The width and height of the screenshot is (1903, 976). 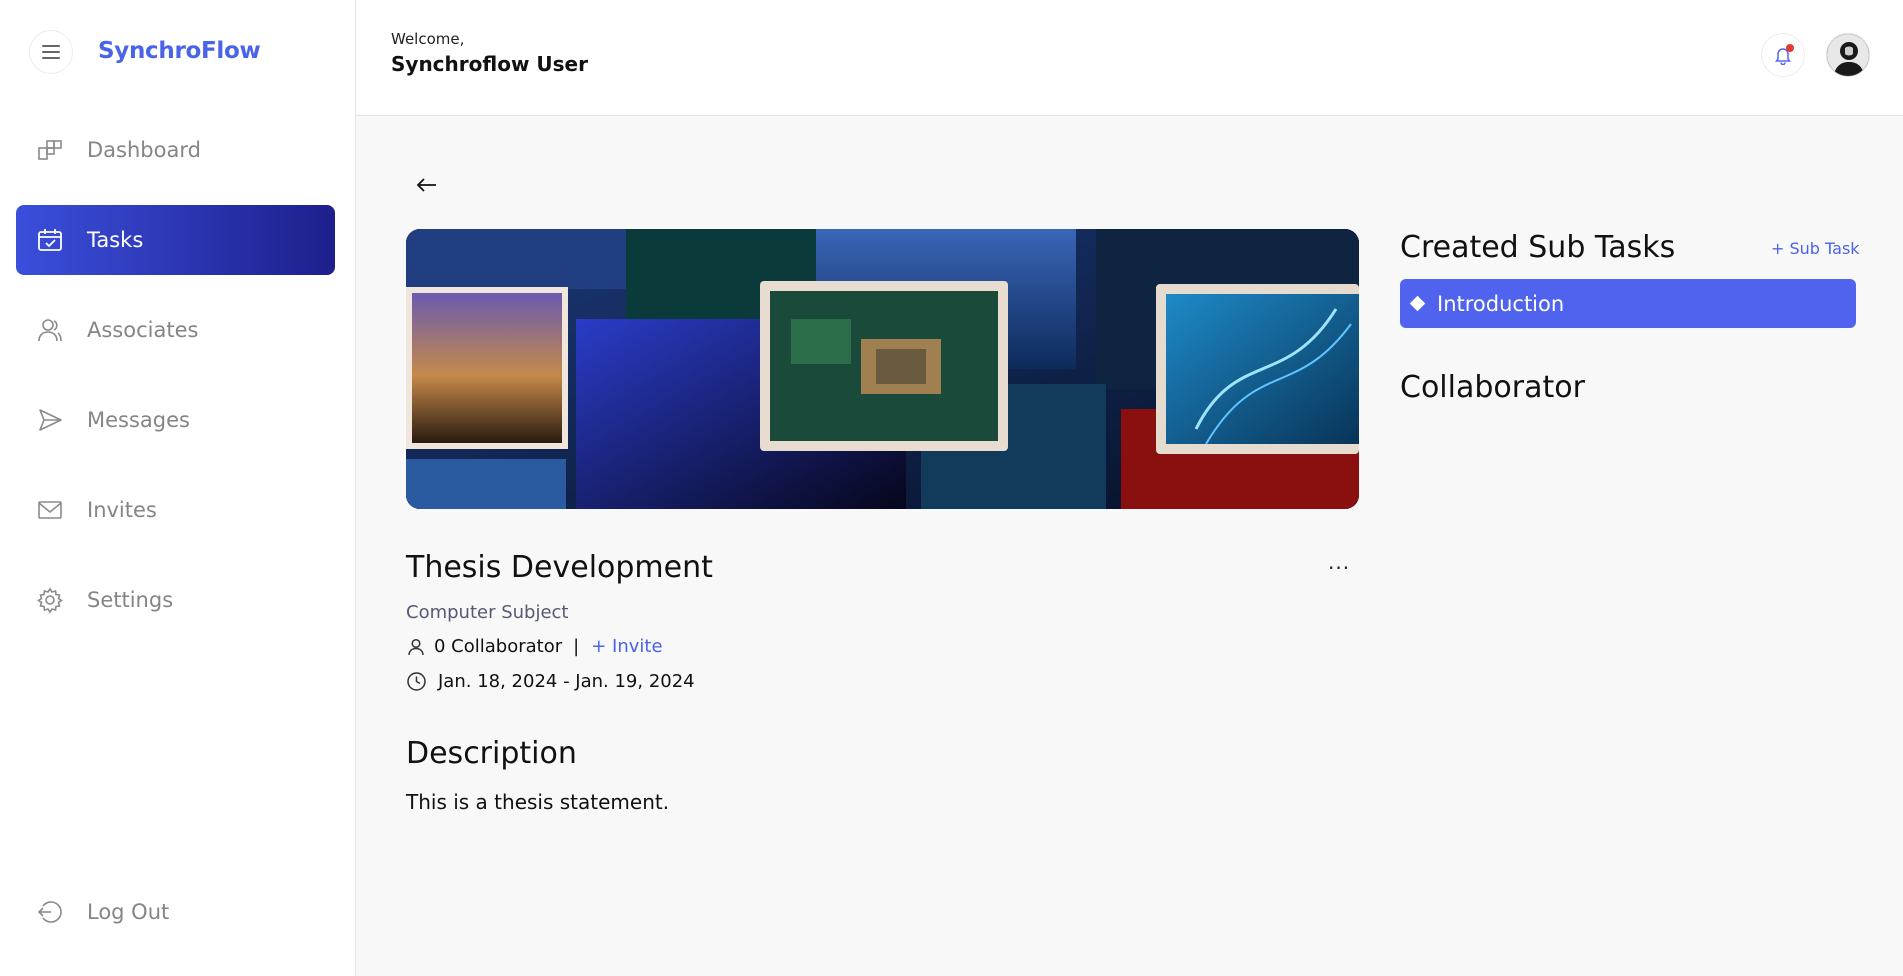 What do you see at coordinates (175, 600) in the screenshot?
I see `sidebar-item-settings: Settings` at bounding box center [175, 600].